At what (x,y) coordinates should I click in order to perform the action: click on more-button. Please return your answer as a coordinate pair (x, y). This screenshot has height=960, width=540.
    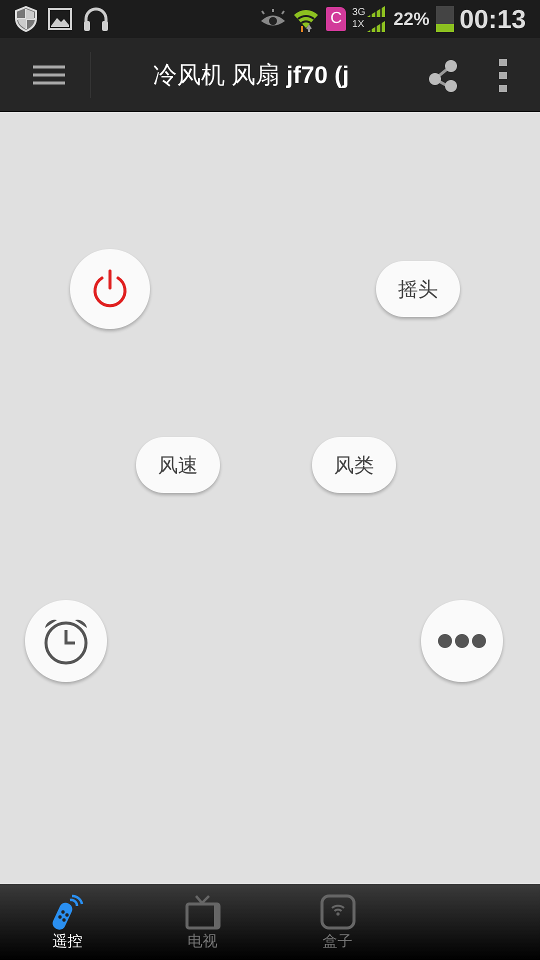
    Looking at the image, I should click on (462, 641).